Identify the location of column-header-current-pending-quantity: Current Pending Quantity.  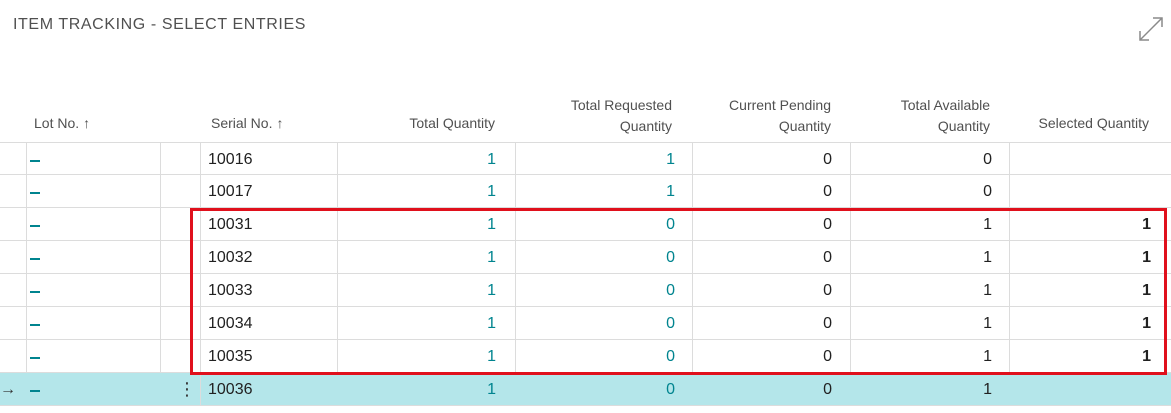
(760, 116).